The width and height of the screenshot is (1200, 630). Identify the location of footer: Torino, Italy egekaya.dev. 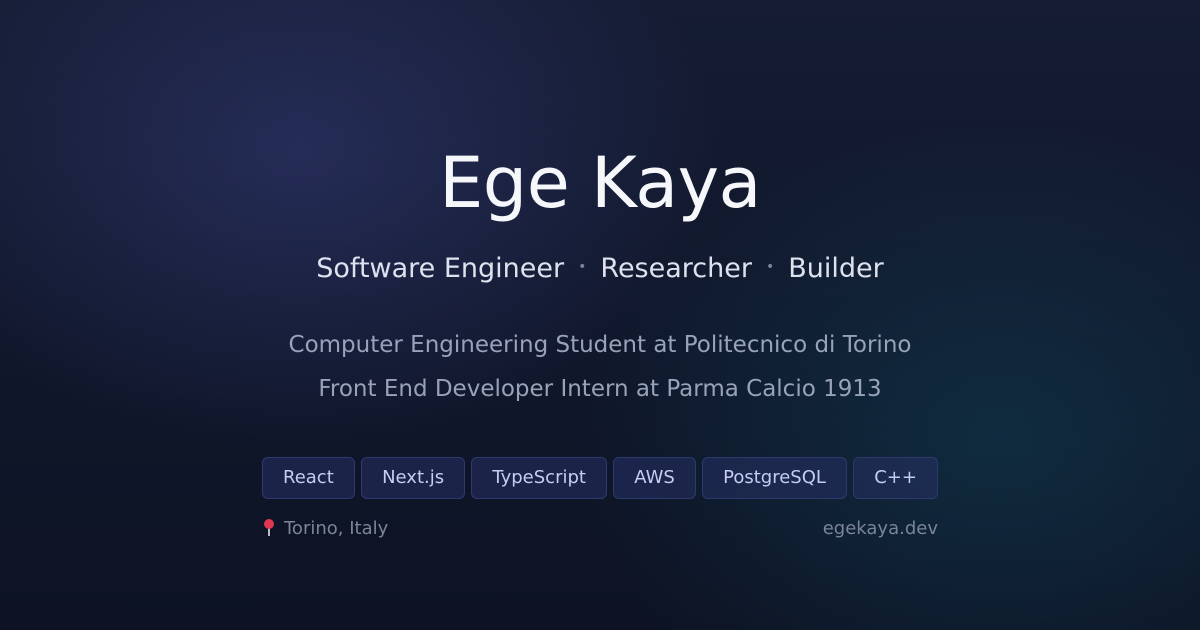
(600, 528).